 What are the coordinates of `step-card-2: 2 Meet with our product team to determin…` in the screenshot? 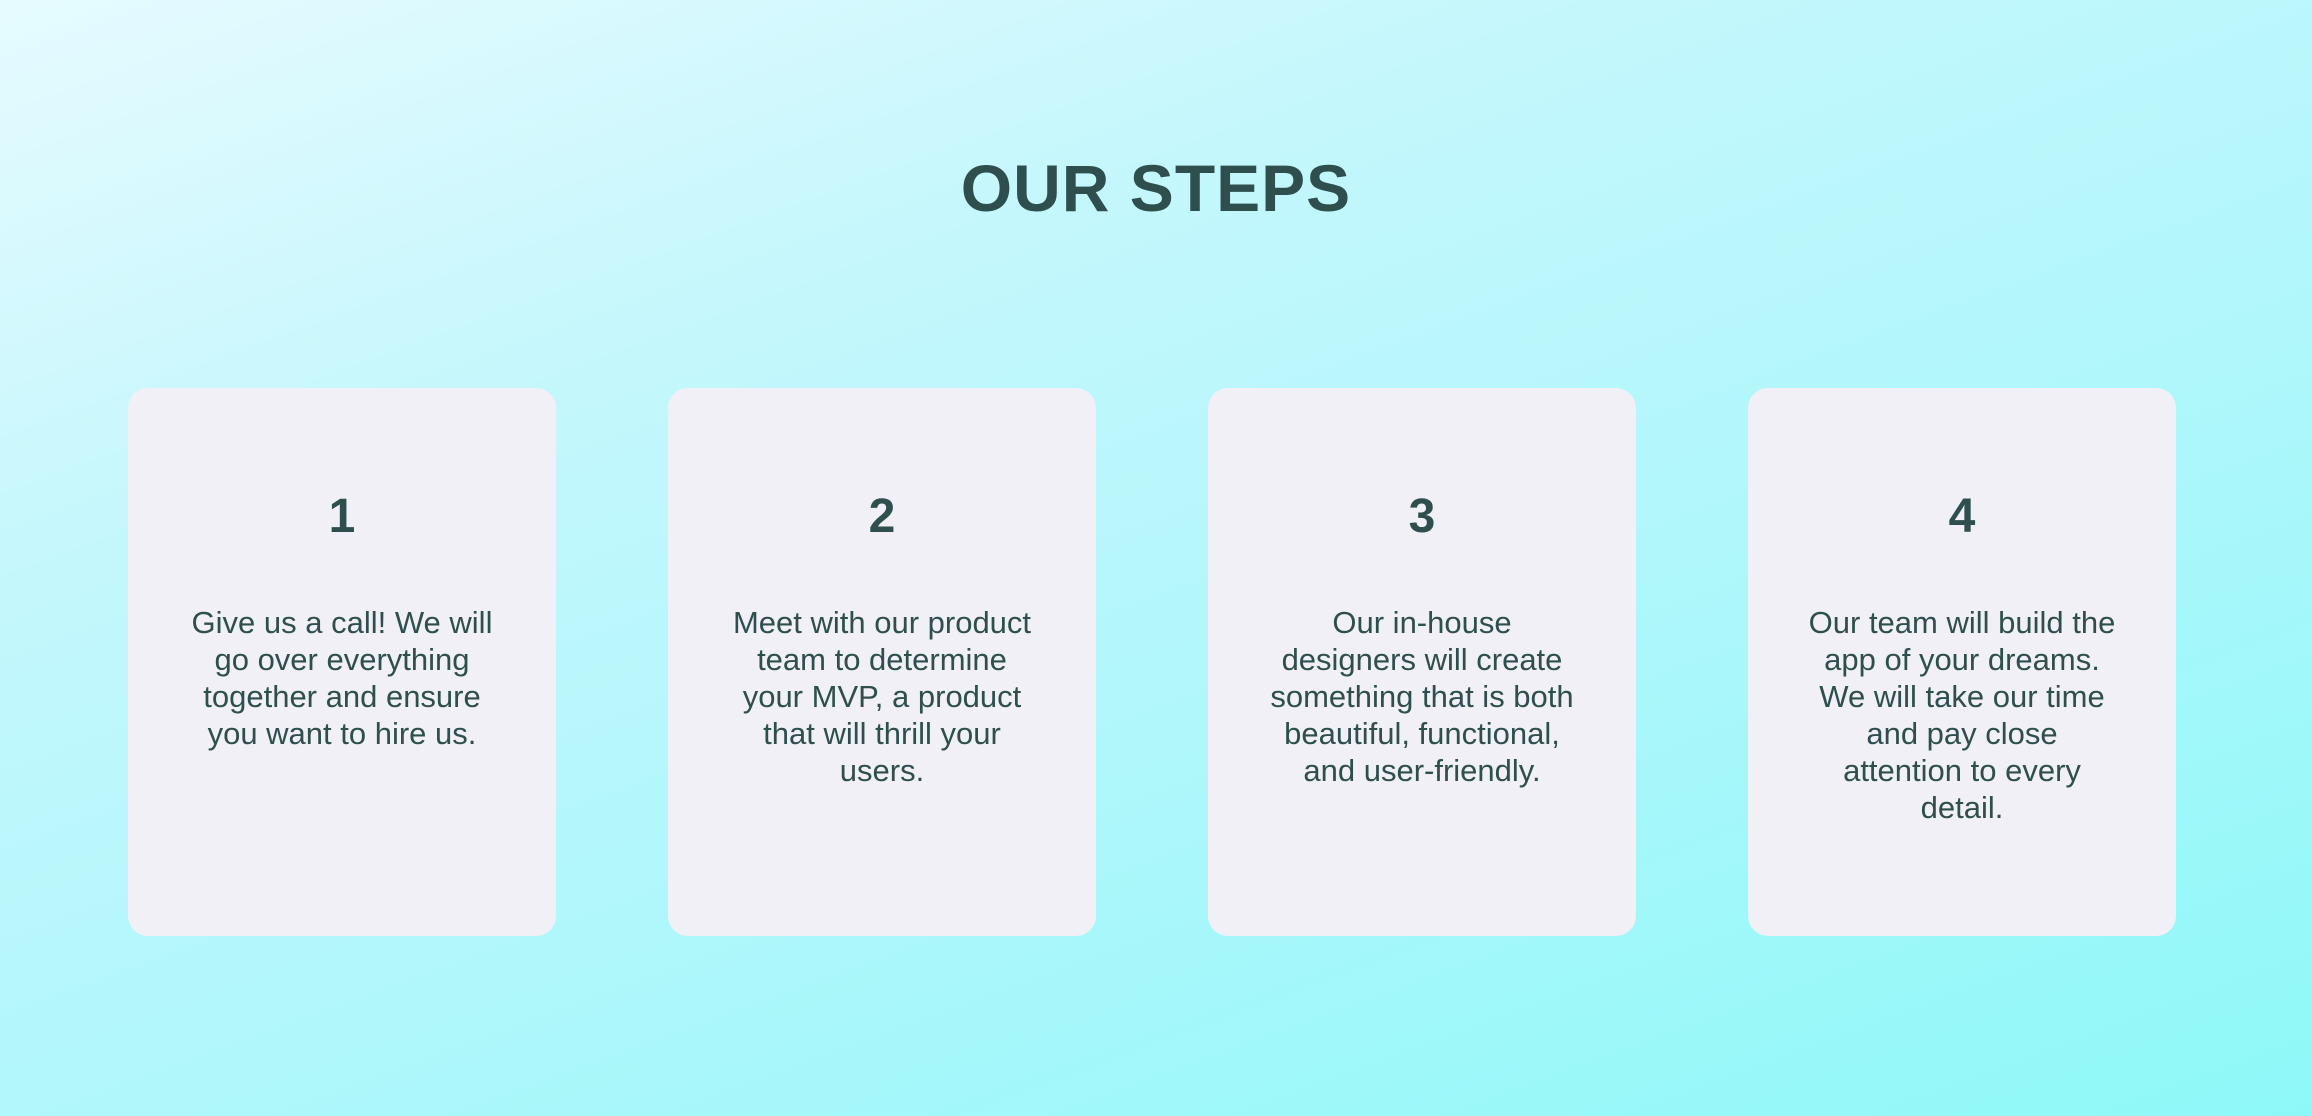 It's located at (882, 662).